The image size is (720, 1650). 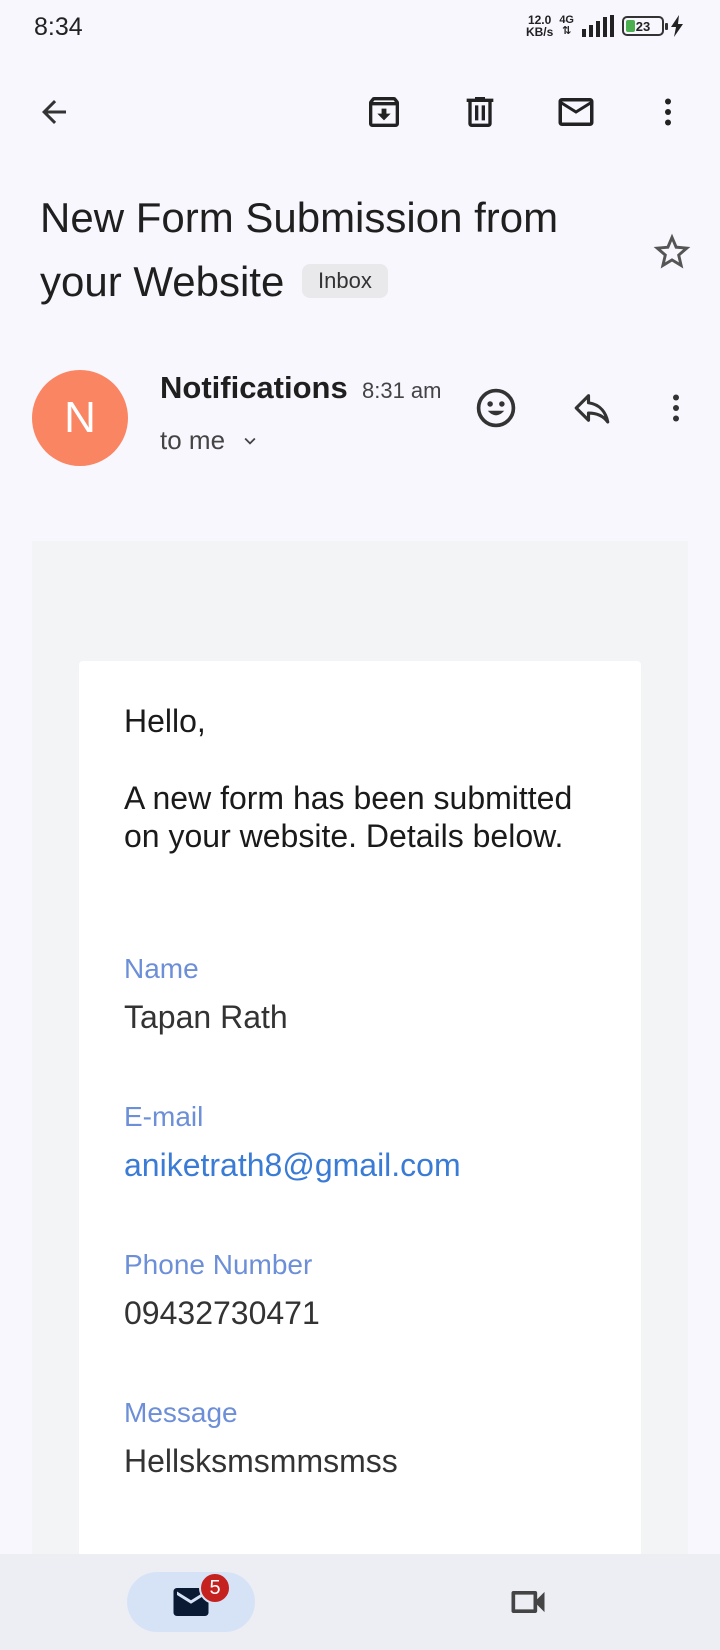 What do you see at coordinates (292, 1165) in the screenshot?
I see `field-value-email-link: aniketrath8@gmail.com` at bounding box center [292, 1165].